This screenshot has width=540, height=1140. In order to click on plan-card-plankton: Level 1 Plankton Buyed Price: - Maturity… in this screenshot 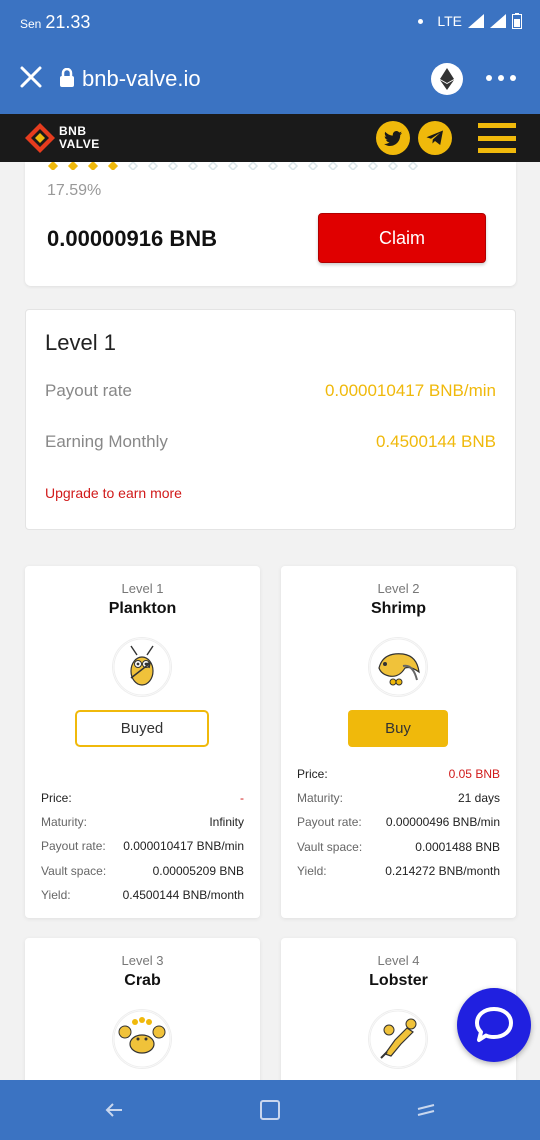, I will do `click(142, 742)`.